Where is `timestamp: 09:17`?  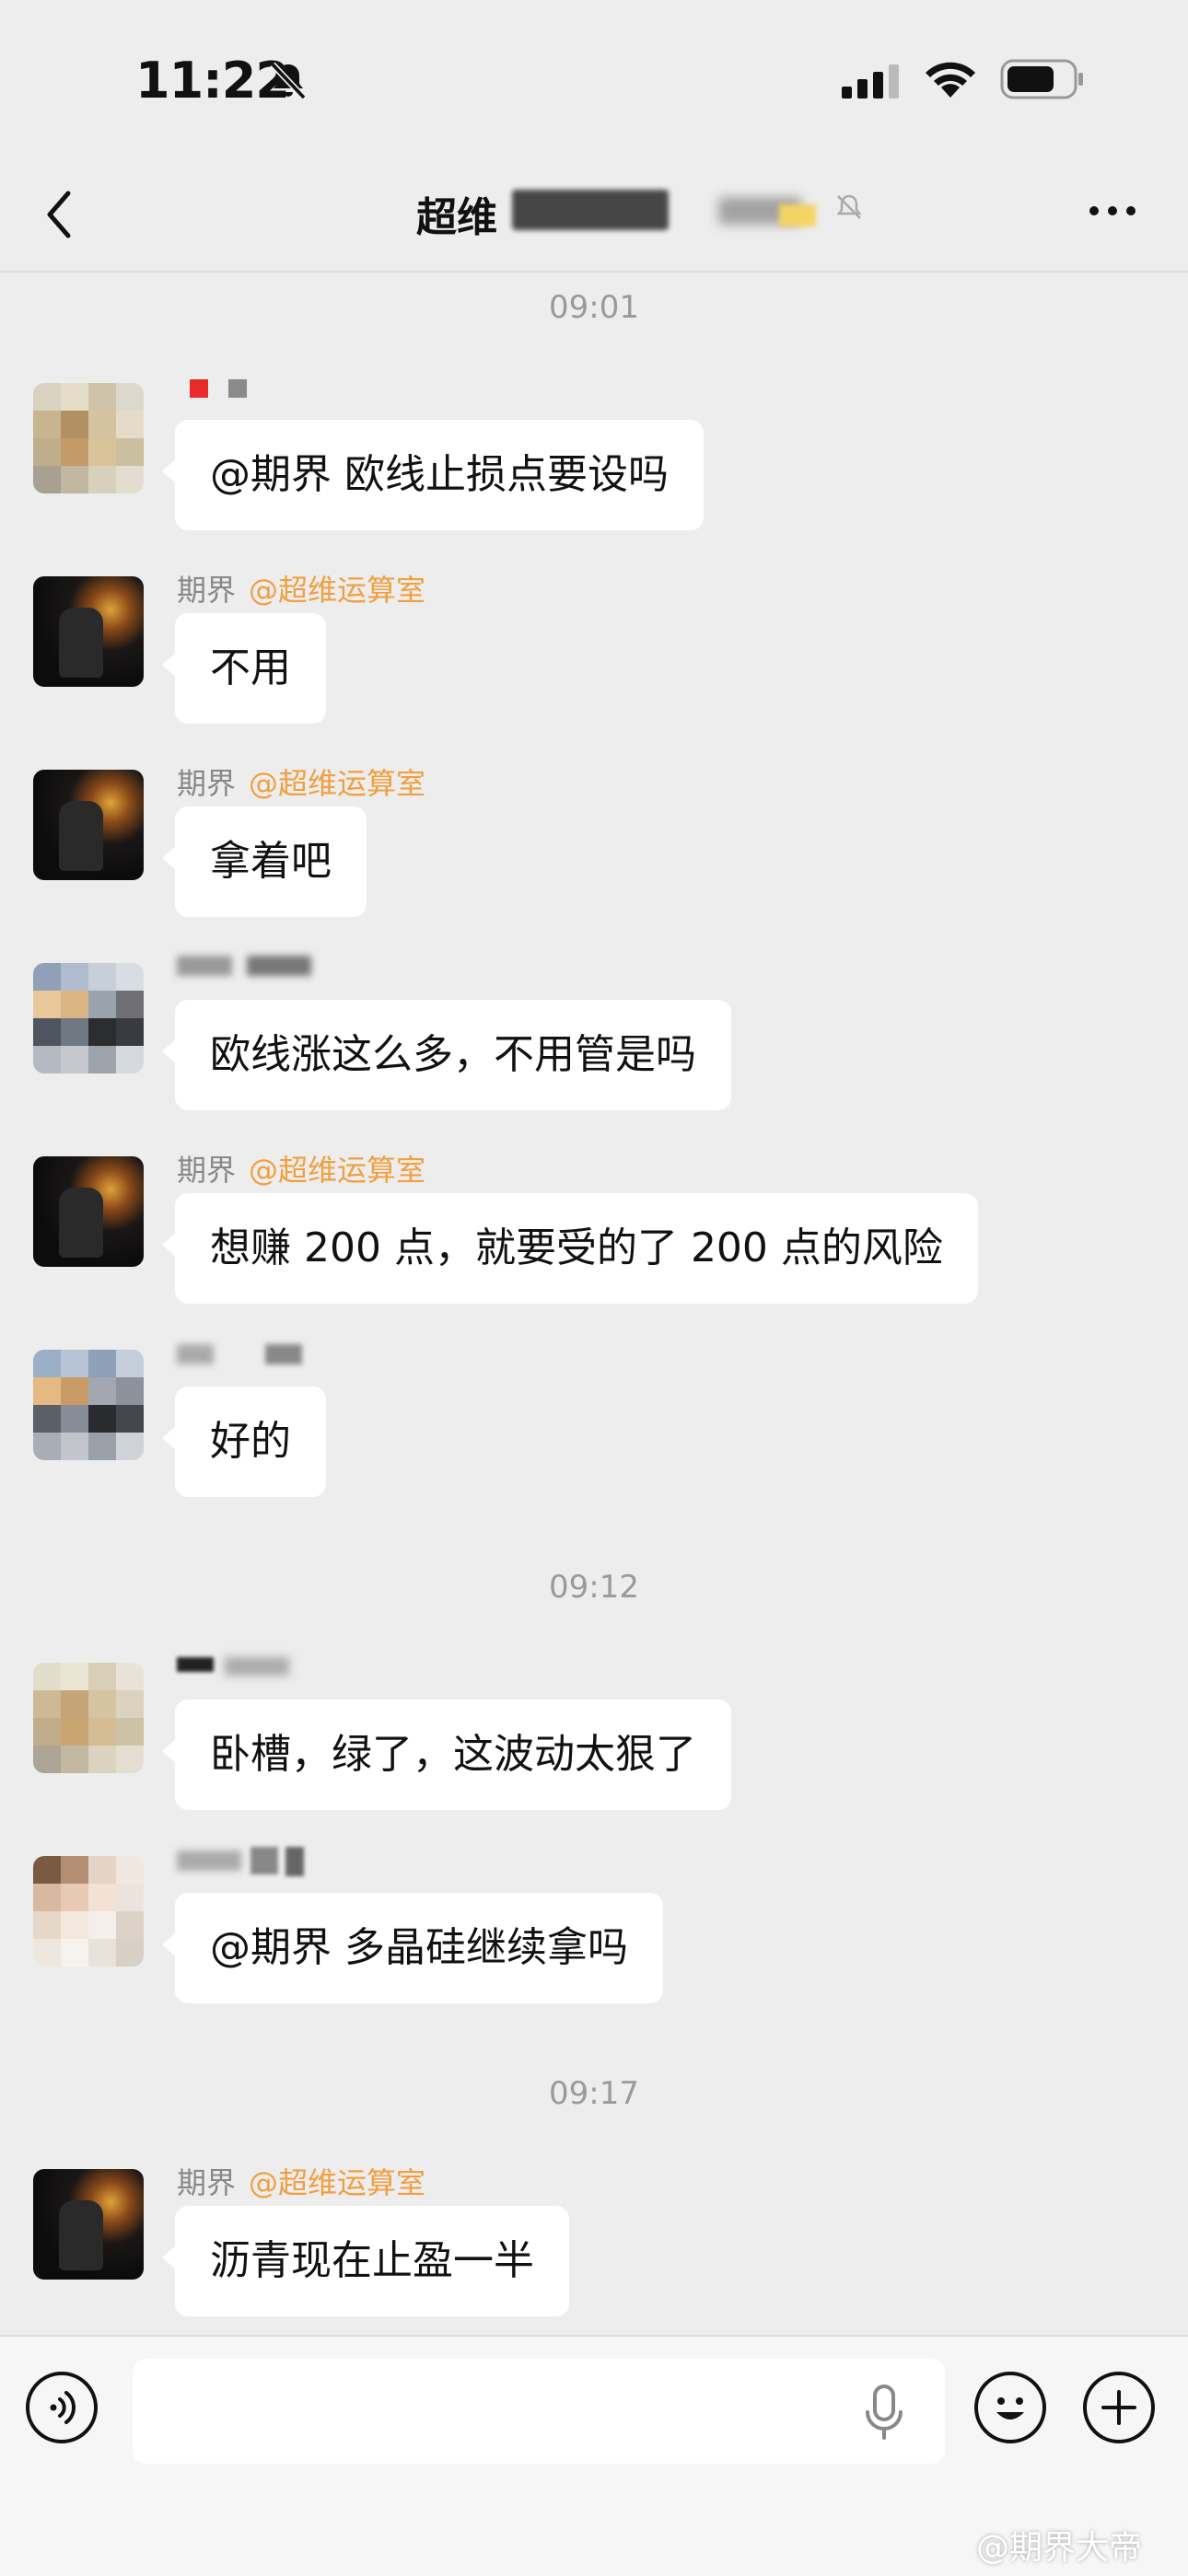 timestamp: 09:17 is located at coordinates (594, 2093).